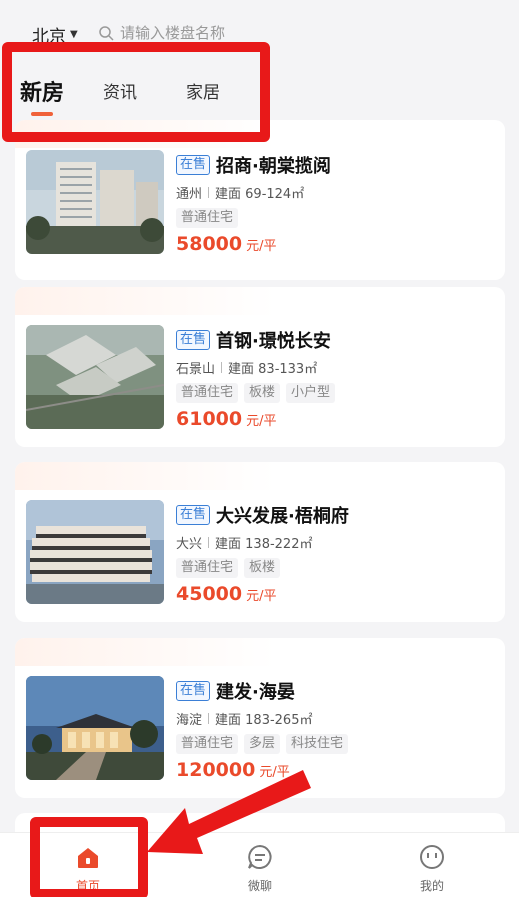 The image size is (519, 897). Describe the element at coordinates (106, 33) in the screenshot. I see `search-icon` at that location.